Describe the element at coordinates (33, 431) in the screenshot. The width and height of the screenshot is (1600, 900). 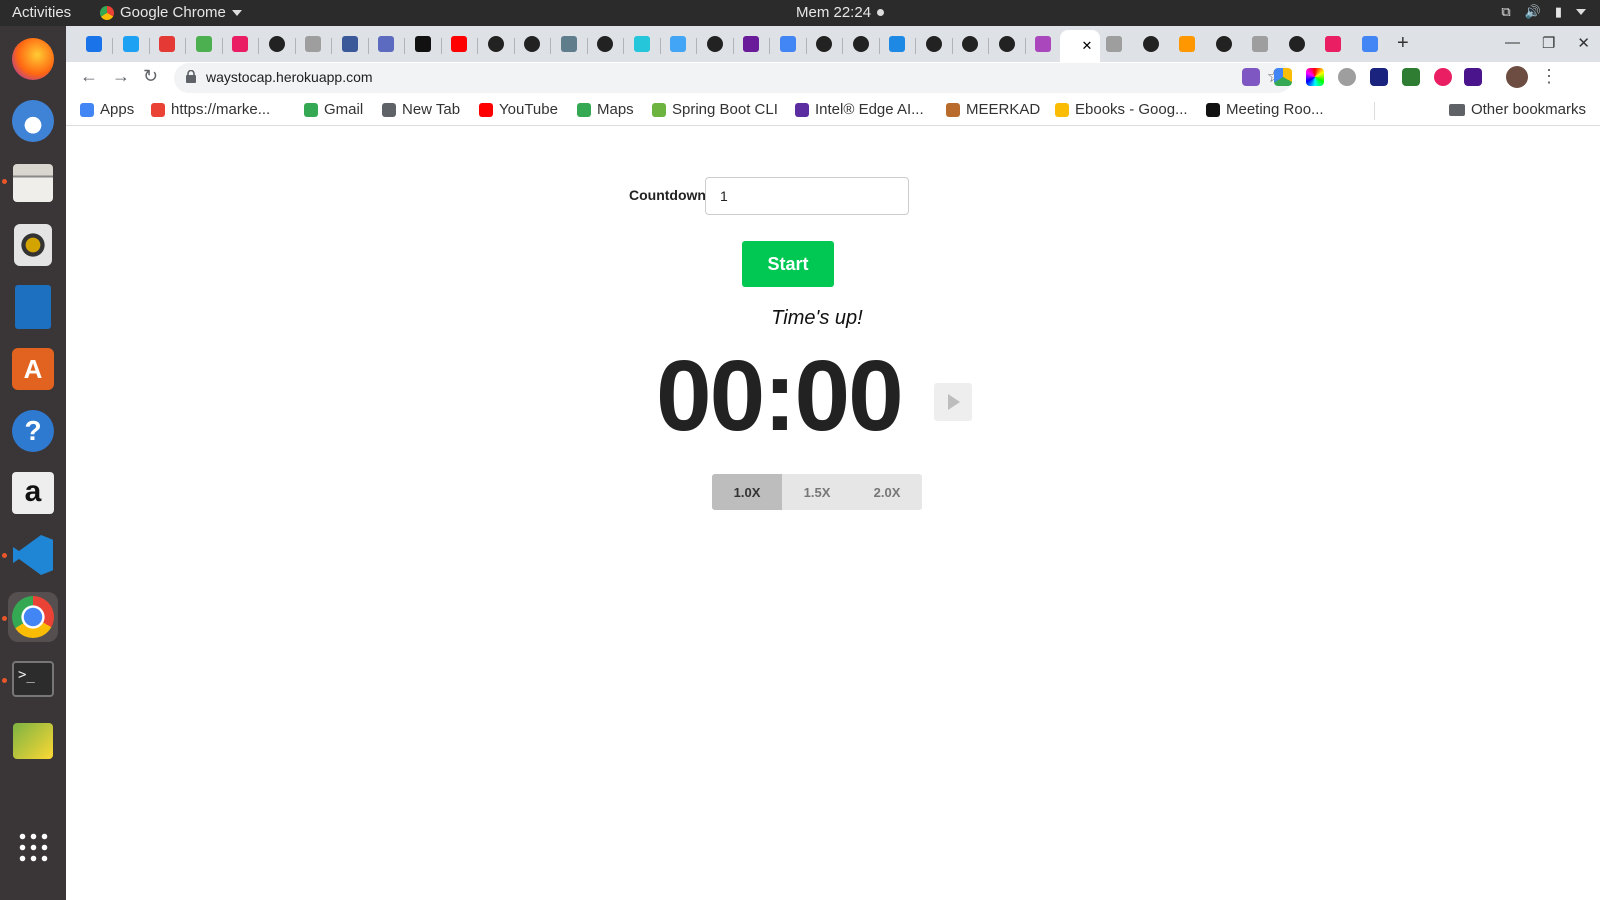
I see `help-launcher: ?` at that location.